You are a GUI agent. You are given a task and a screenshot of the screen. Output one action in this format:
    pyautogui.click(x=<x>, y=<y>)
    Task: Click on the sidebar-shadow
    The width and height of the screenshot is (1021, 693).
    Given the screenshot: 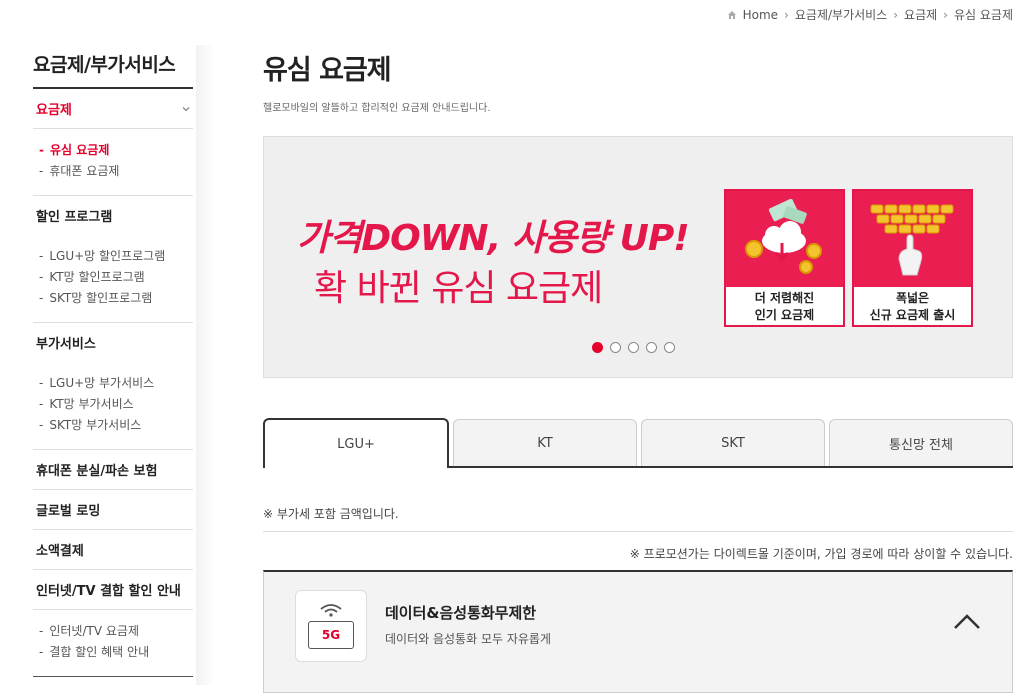 What is the action you would take?
    pyautogui.click(x=205, y=365)
    